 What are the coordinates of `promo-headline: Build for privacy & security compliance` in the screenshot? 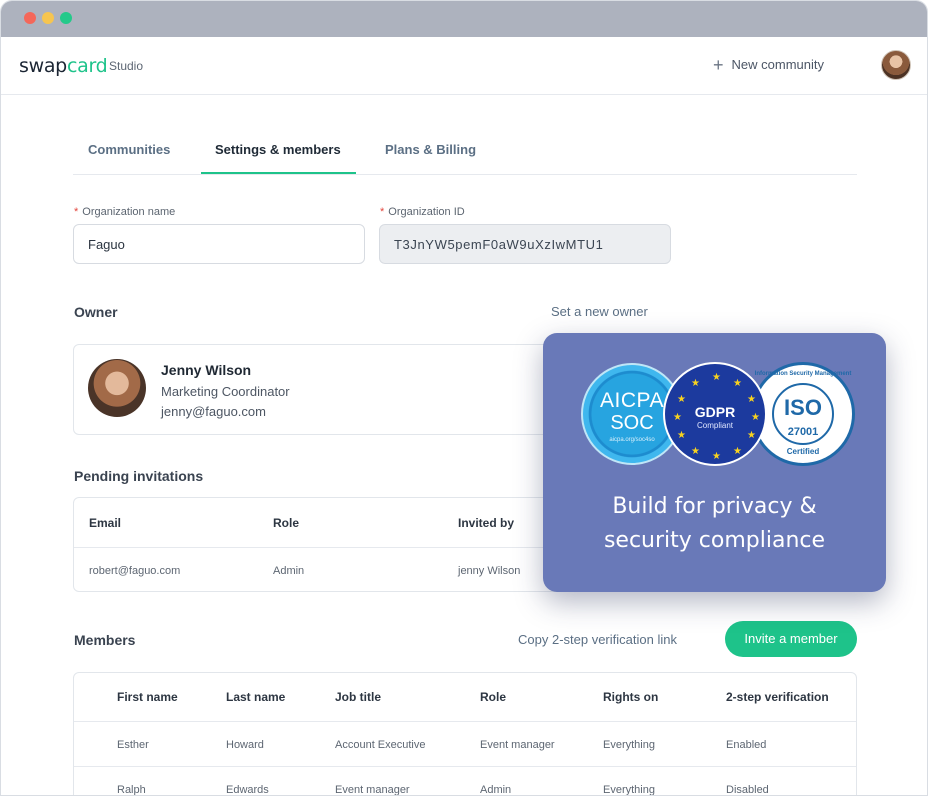 It's located at (714, 524).